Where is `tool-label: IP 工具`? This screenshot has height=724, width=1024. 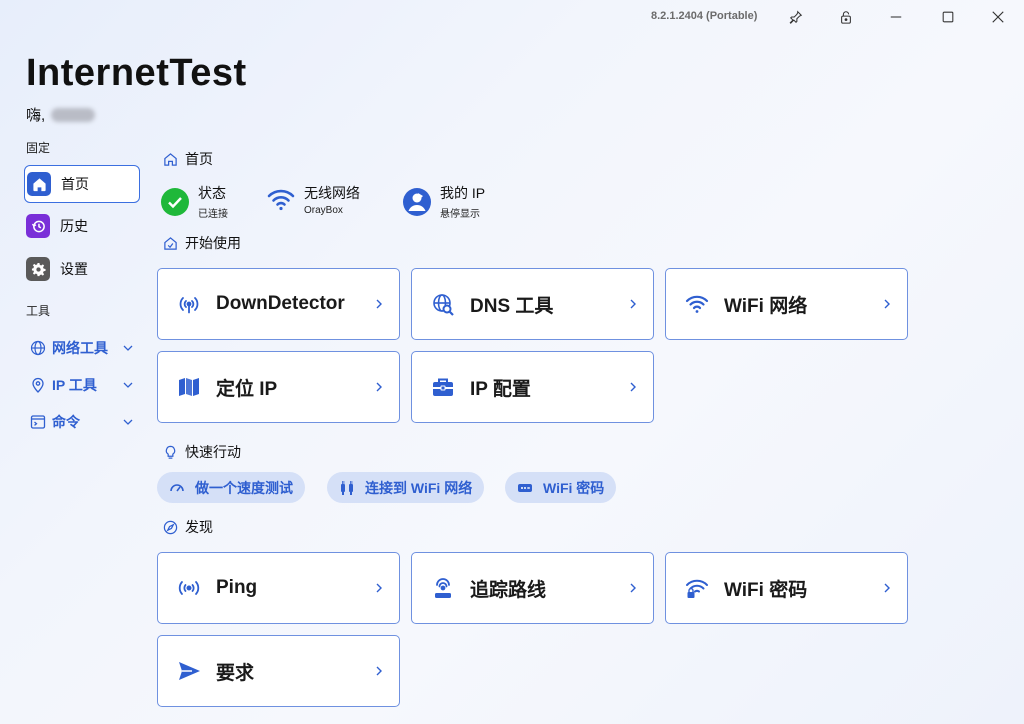 tool-label: IP 工具 is located at coordinates (74, 385).